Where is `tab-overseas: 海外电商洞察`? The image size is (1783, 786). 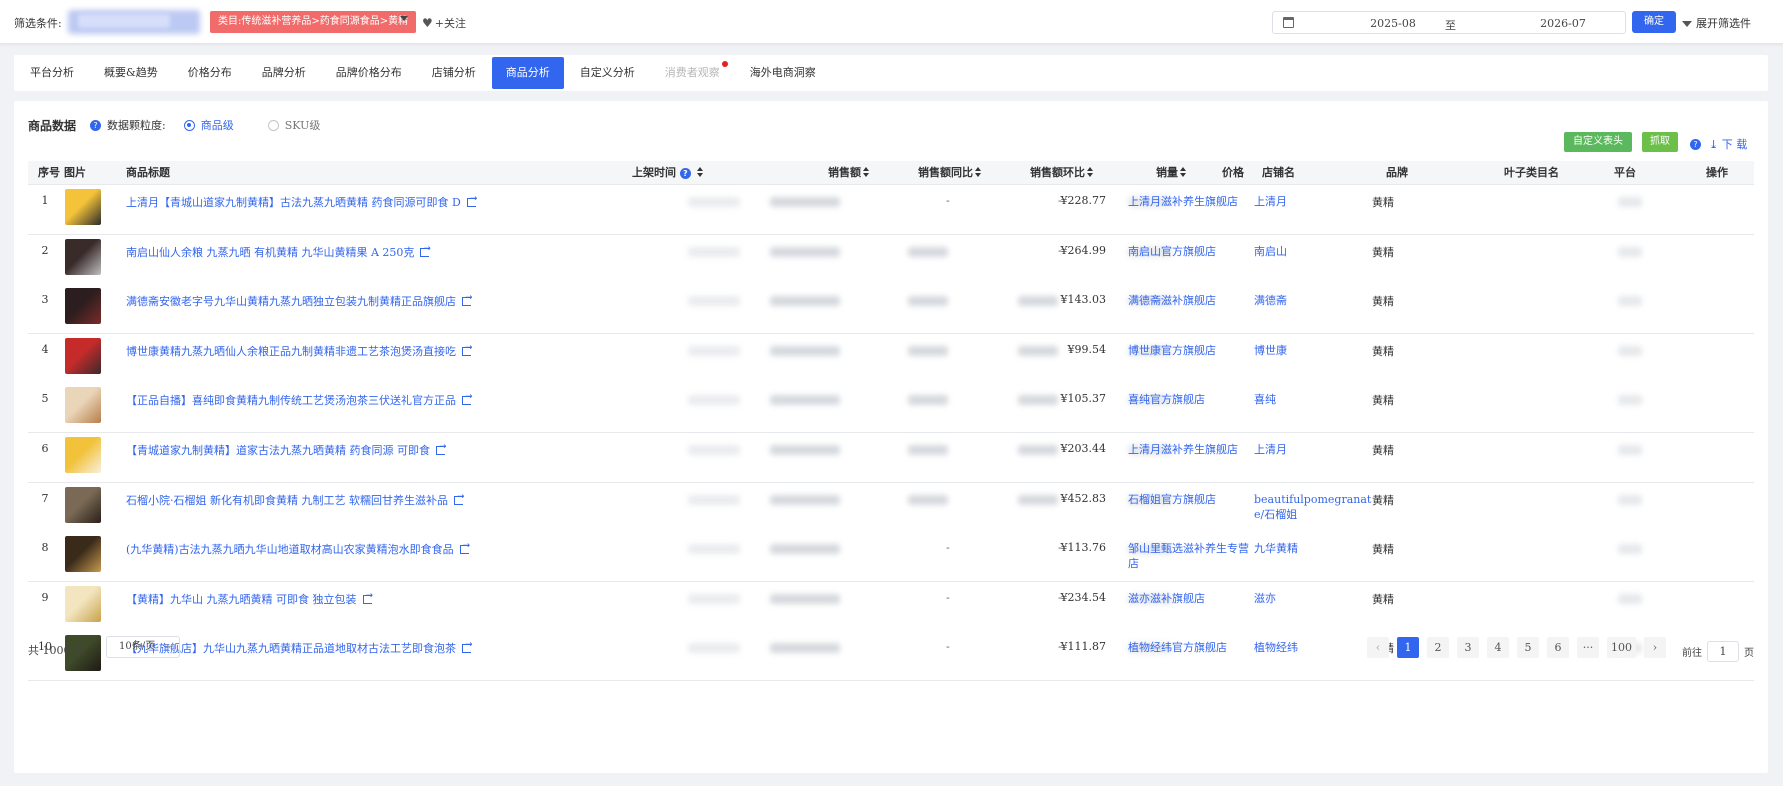 tab-overseas: 海外电商洞察 is located at coordinates (783, 73).